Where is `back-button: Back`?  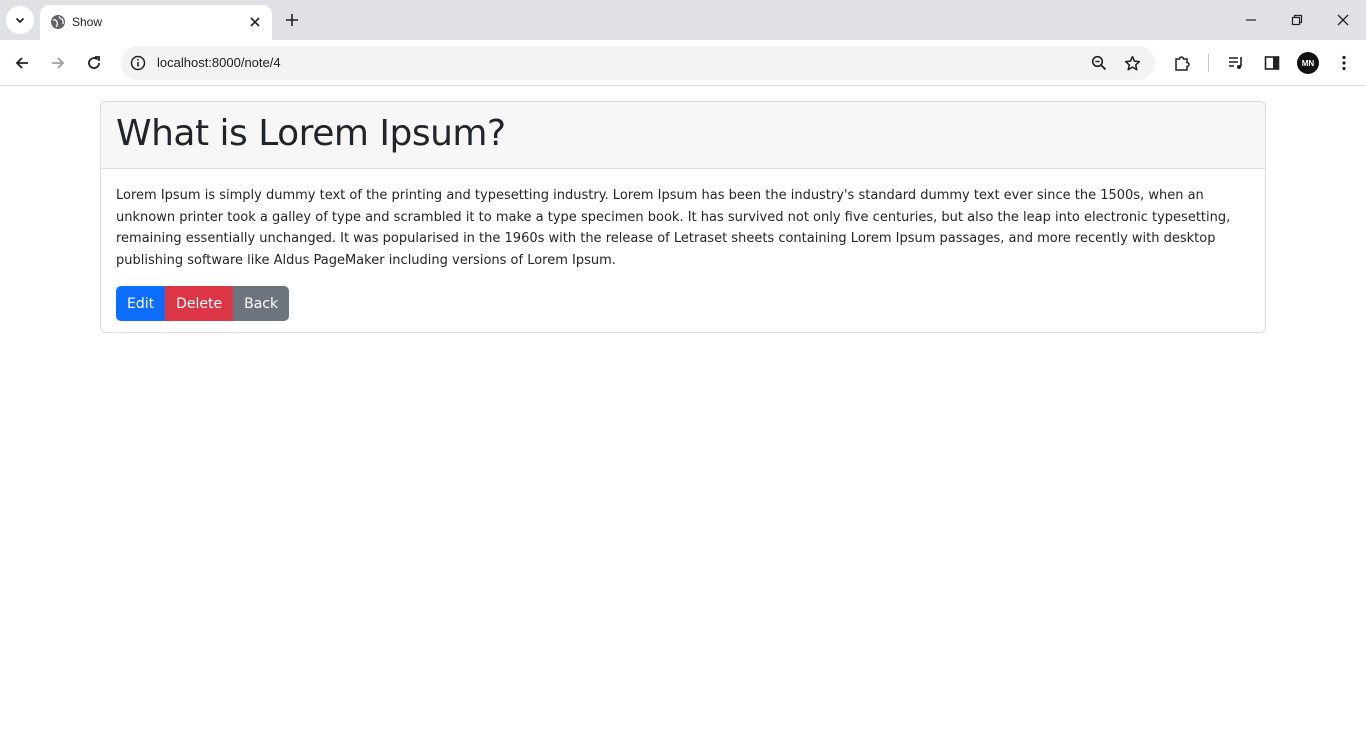 back-button: Back is located at coordinates (261, 303).